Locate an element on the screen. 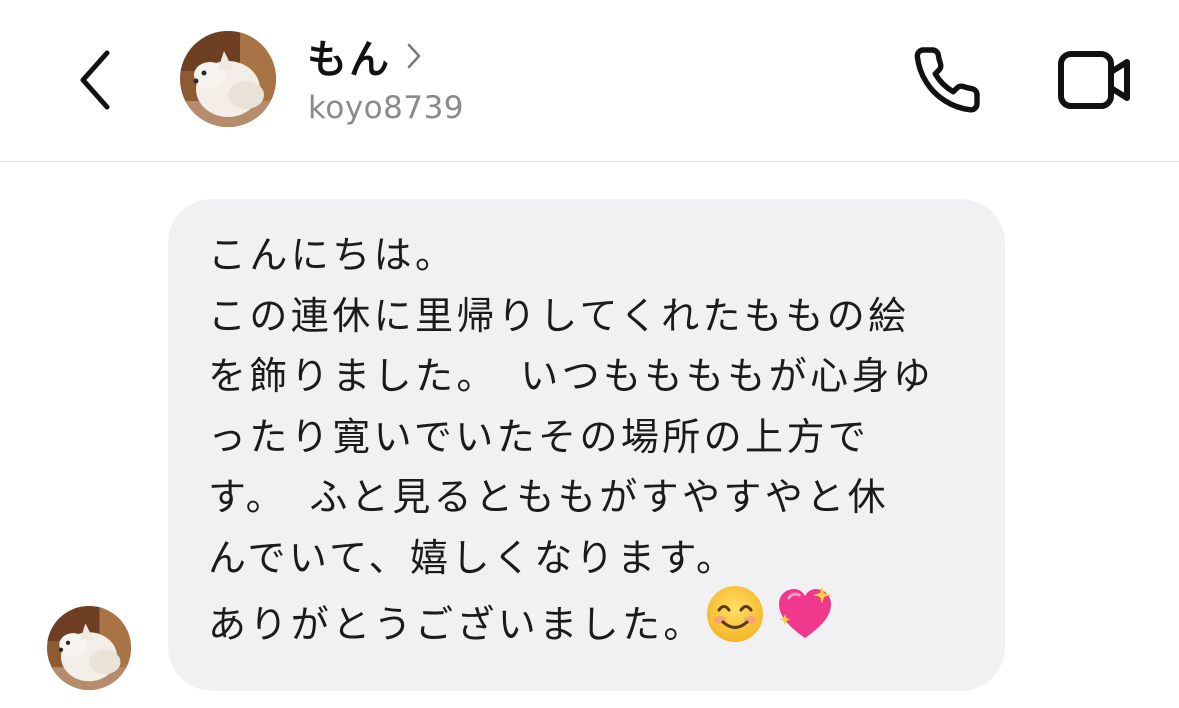 The width and height of the screenshot is (1179, 708). sparkling-heart-emoji-icon is located at coordinates (805, 623).